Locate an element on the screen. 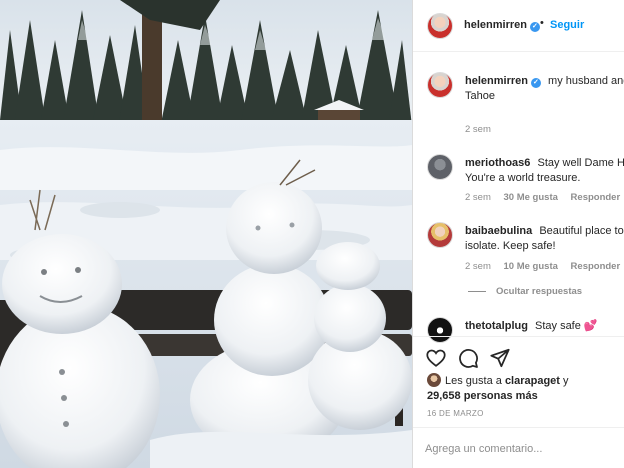  caption-username-text: helenmirren is located at coordinates (496, 81).